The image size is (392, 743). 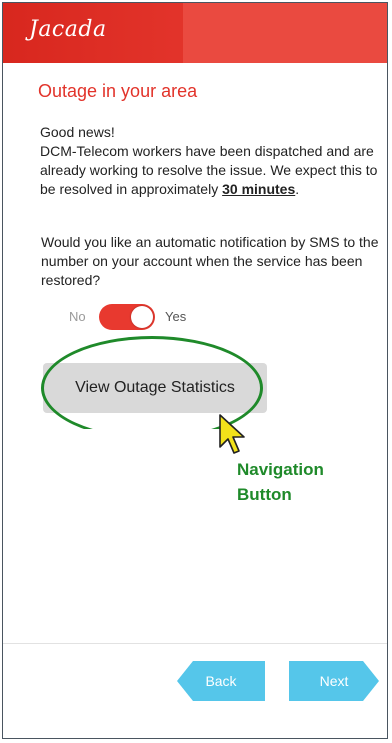 What do you see at coordinates (195, 643) in the screenshot?
I see `footer-divider` at bounding box center [195, 643].